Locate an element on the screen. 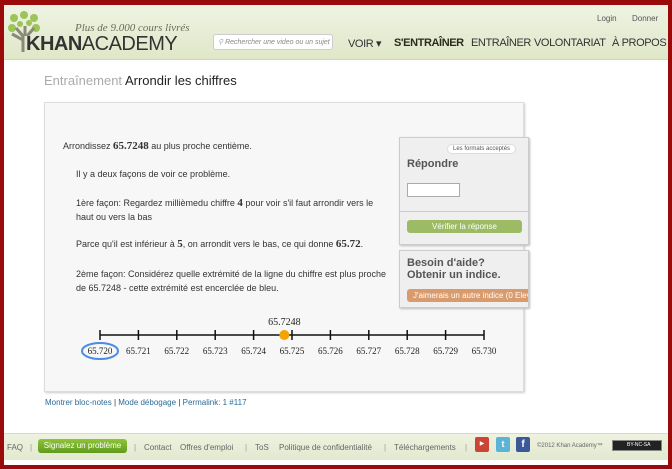 This screenshot has height=469, width=672. footer-faq: FAQ is located at coordinates (15, 447).